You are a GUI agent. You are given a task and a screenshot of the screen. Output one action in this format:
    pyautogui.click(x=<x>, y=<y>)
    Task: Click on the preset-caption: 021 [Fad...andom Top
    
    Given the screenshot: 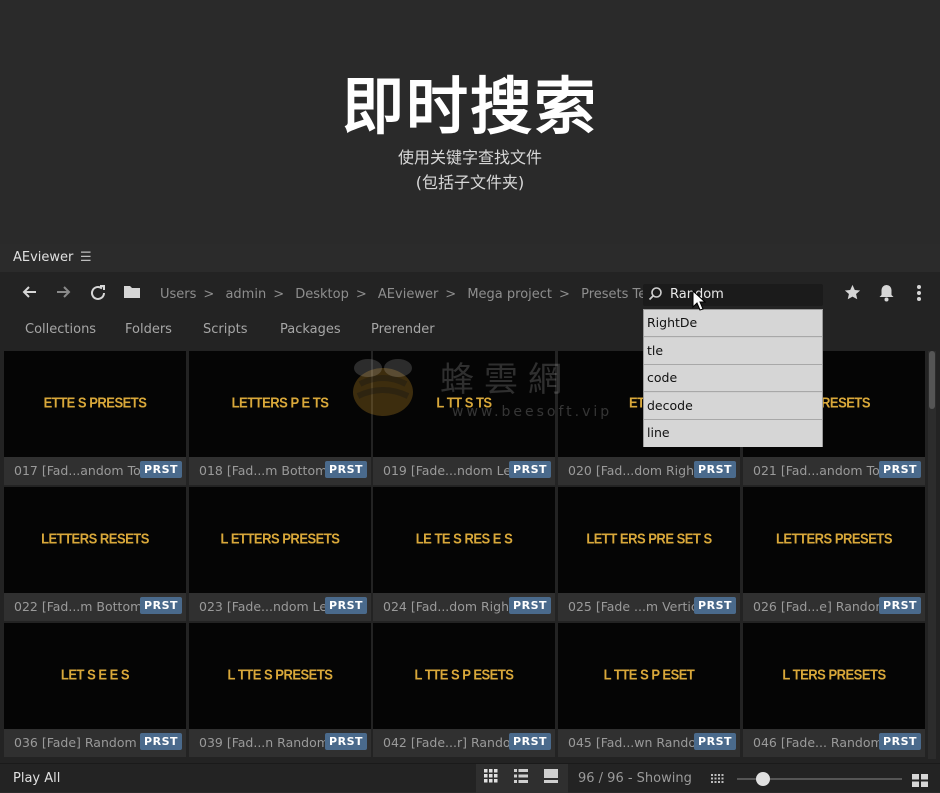 What is the action you would take?
    pyautogui.click(x=818, y=470)
    